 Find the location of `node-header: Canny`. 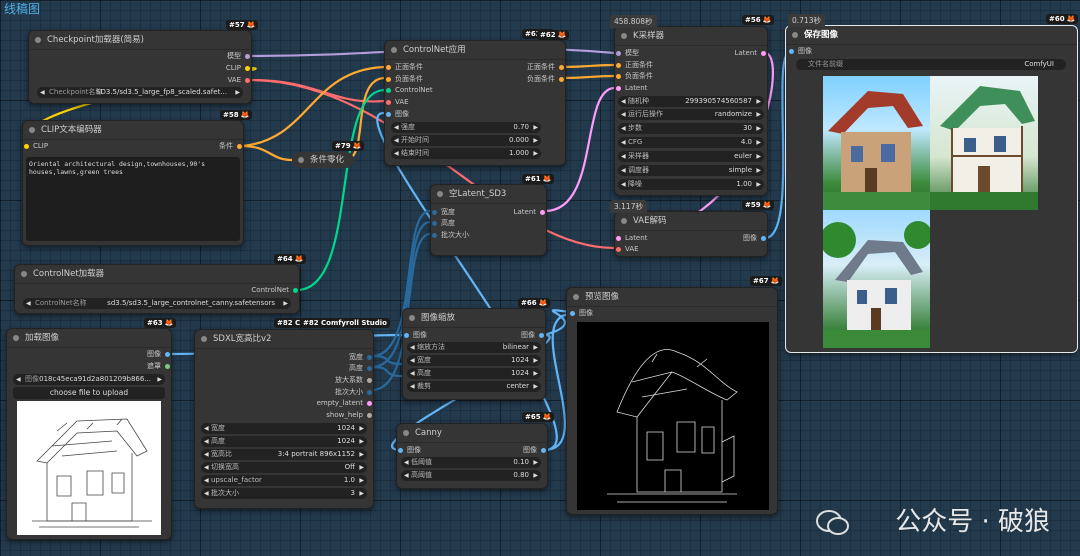

node-header: Canny is located at coordinates (472, 433).